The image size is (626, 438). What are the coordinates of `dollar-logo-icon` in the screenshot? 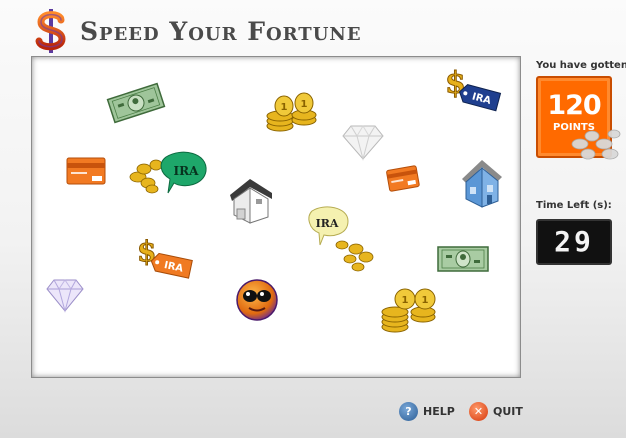 It's located at (51, 31).